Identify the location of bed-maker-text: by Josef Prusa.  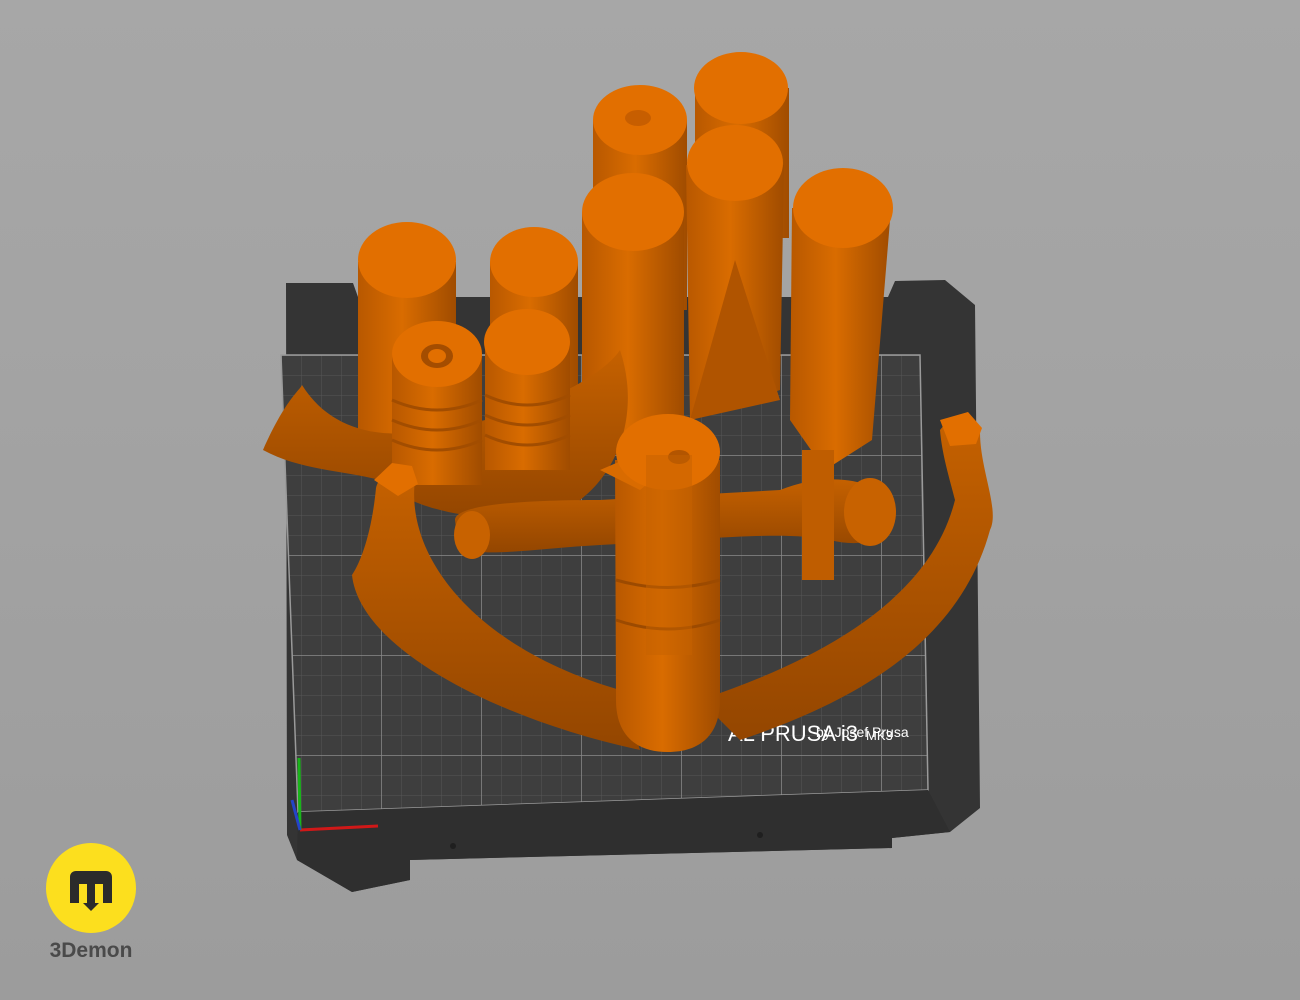
(862, 732).